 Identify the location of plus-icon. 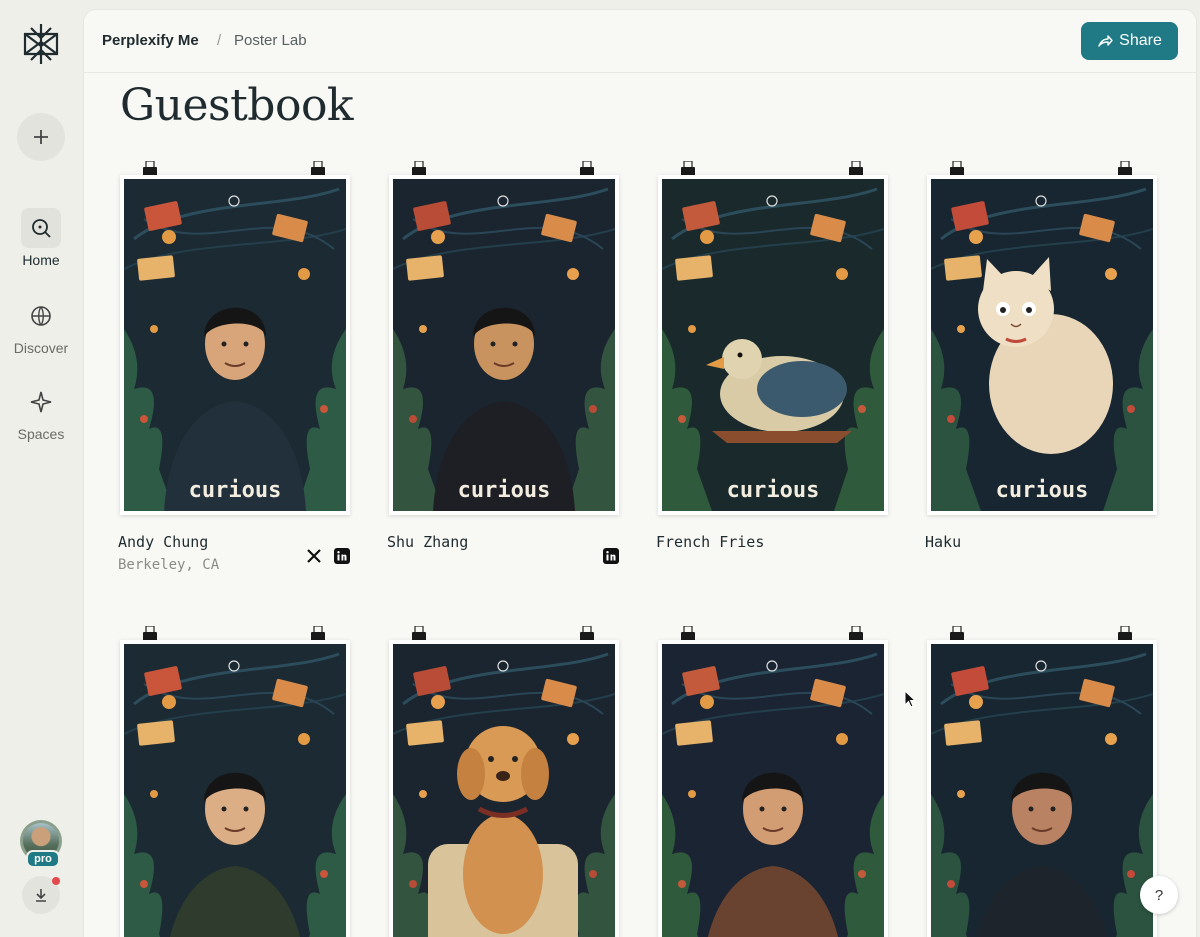
(41, 137).